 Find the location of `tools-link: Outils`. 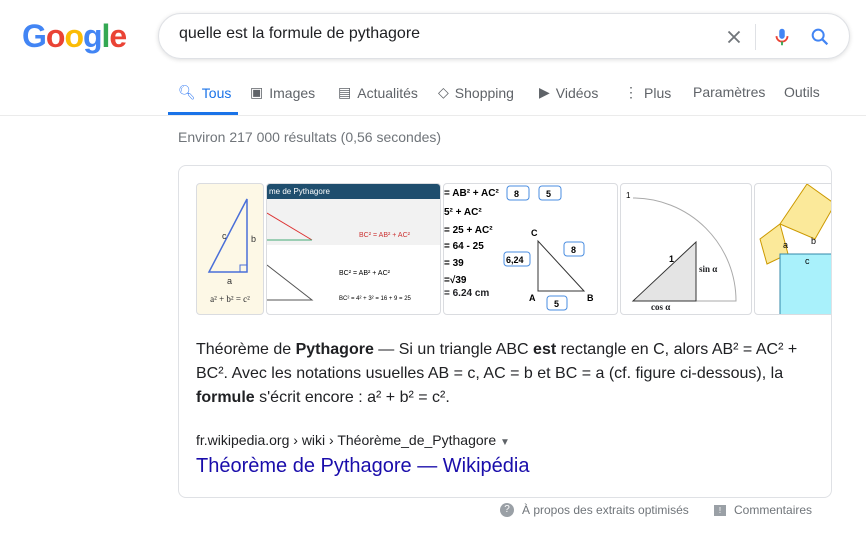

tools-link: Outils is located at coordinates (802, 92).